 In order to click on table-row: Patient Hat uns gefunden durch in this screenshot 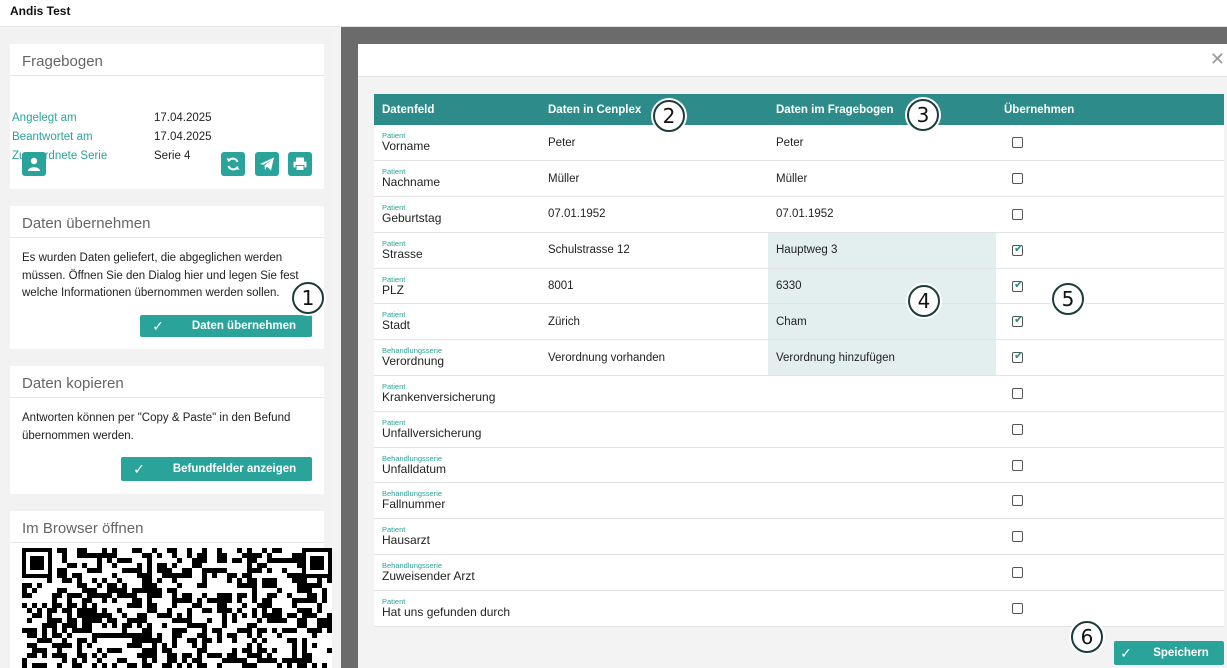, I will do `click(799, 608)`.